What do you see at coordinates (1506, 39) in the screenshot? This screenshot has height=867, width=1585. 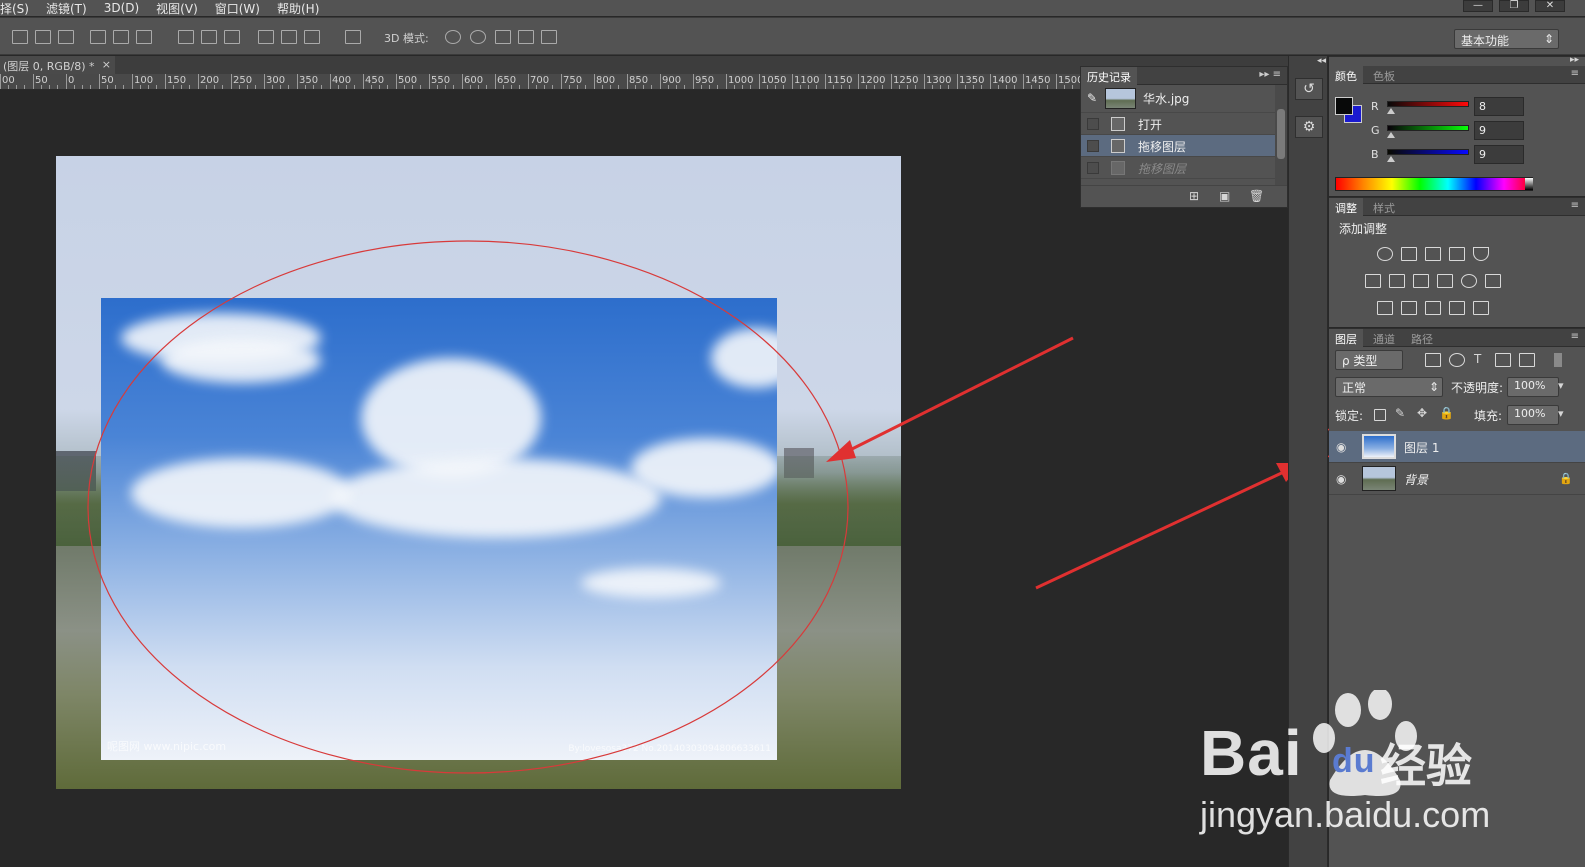 I see `workspace-select: 基本功能 ⇕` at bounding box center [1506, 39].